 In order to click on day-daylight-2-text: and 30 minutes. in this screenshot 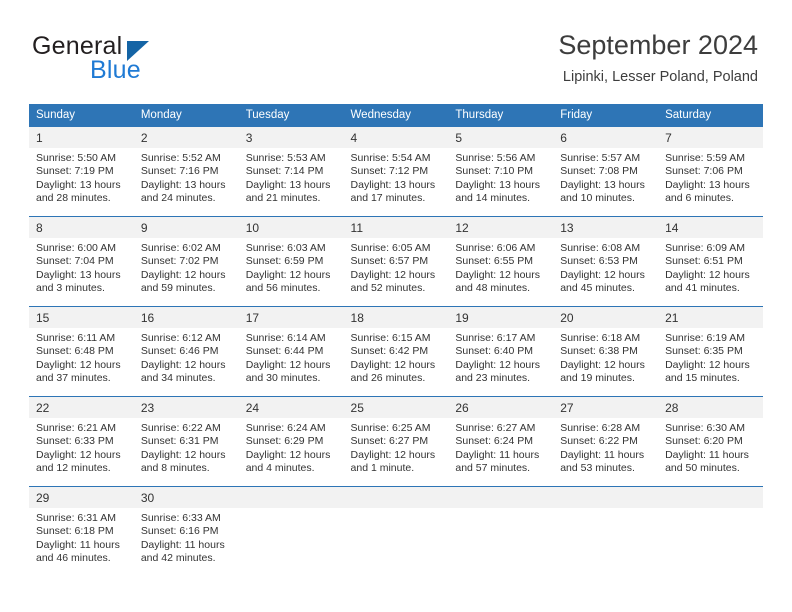, I will do `click(283, 378)`.